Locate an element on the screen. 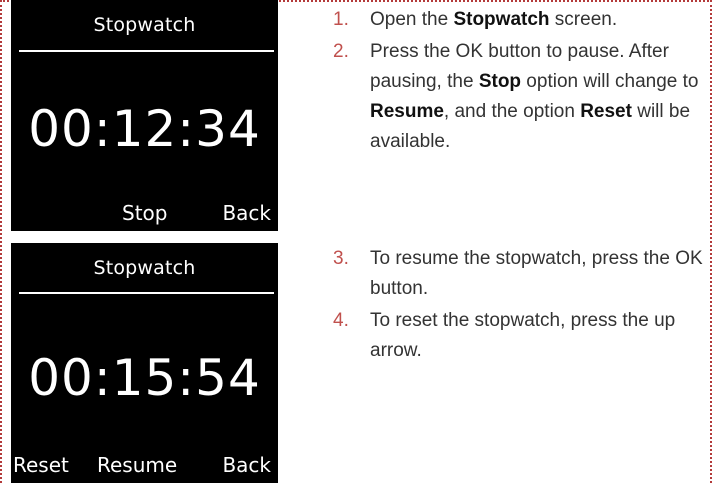 The image size is (720, 483). step-number: 1. is located at coordinates (341, 19).